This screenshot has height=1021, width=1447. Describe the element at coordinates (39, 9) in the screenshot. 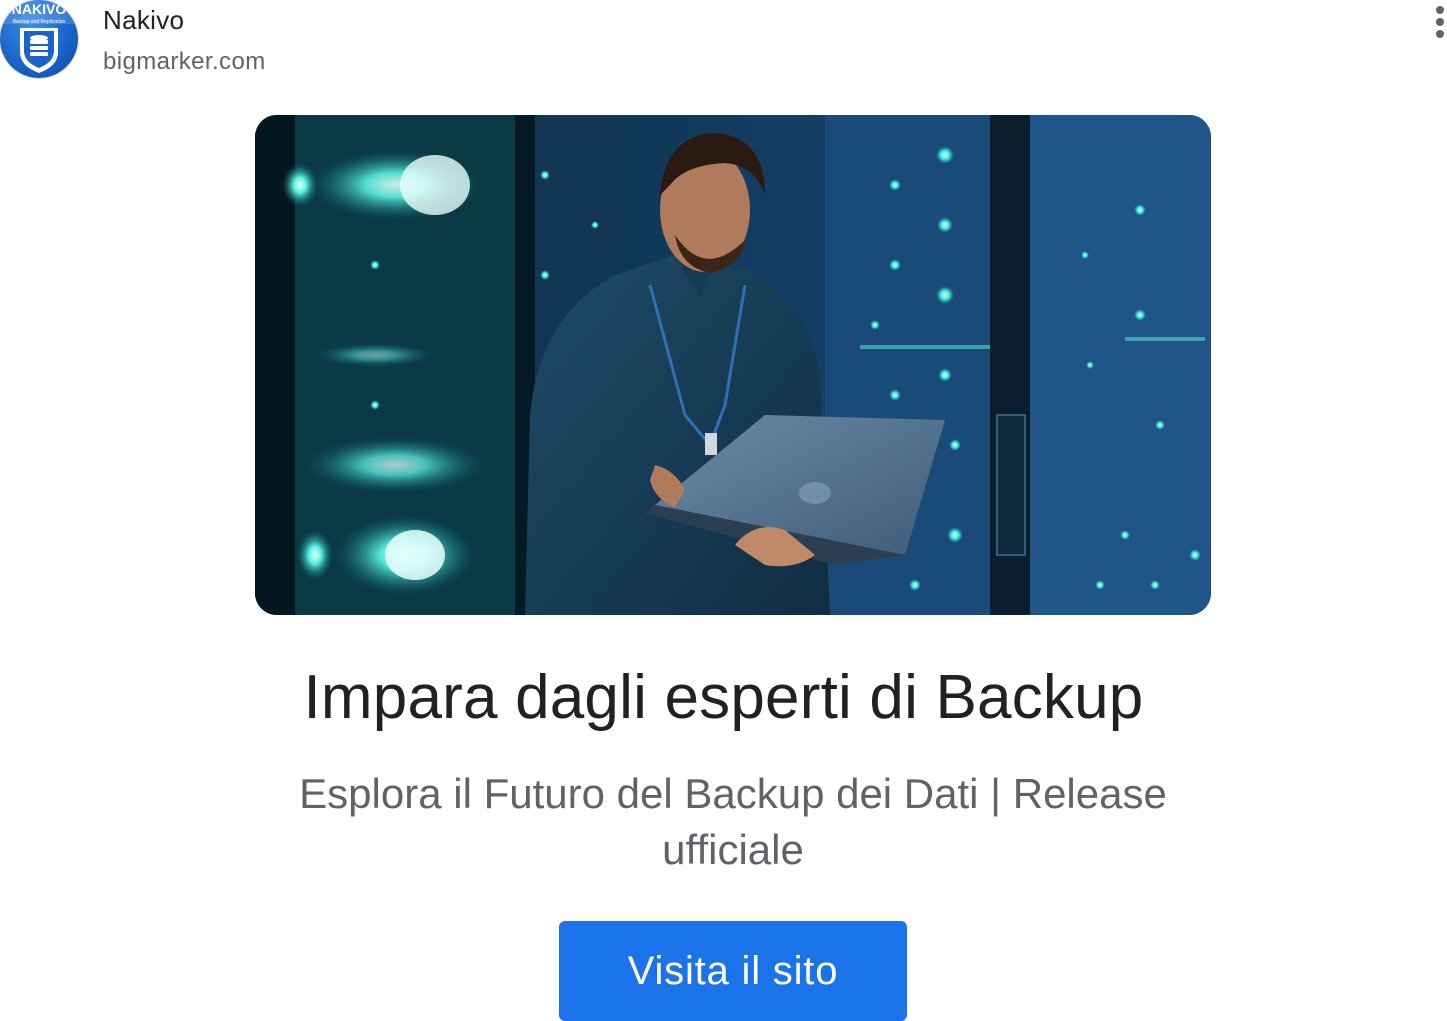

I see `logo-wordmark: NAKIVO` at that location.